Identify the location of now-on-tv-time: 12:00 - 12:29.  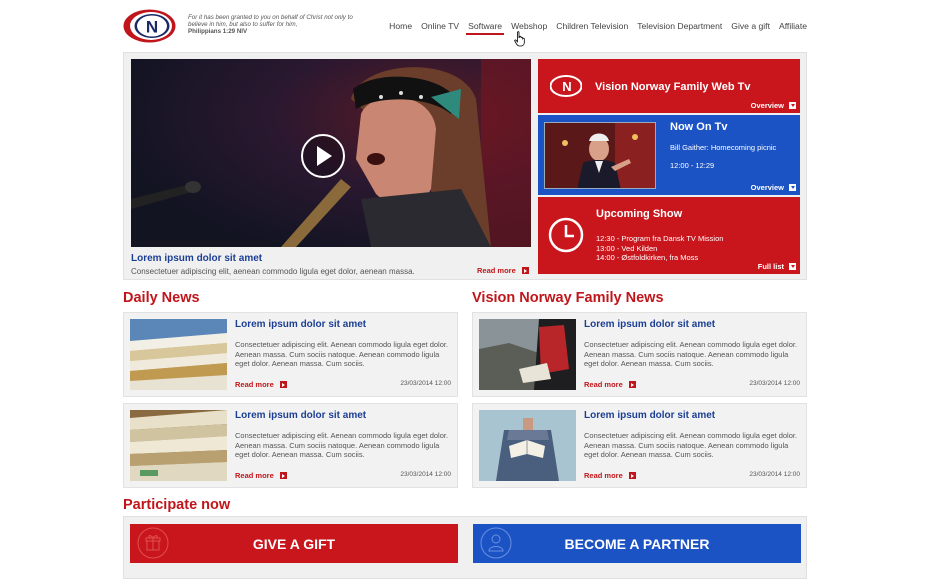
(692, 165).